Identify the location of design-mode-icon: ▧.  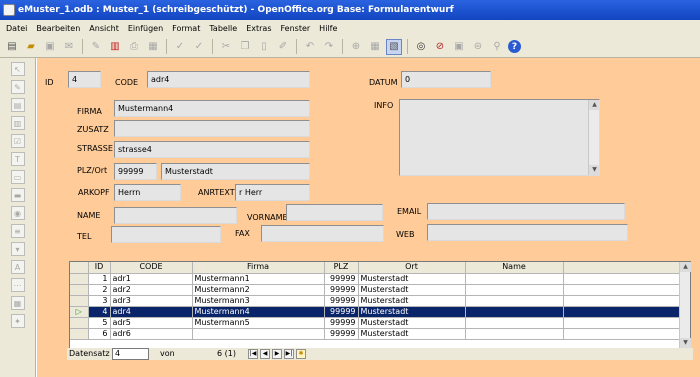
(394, 46).